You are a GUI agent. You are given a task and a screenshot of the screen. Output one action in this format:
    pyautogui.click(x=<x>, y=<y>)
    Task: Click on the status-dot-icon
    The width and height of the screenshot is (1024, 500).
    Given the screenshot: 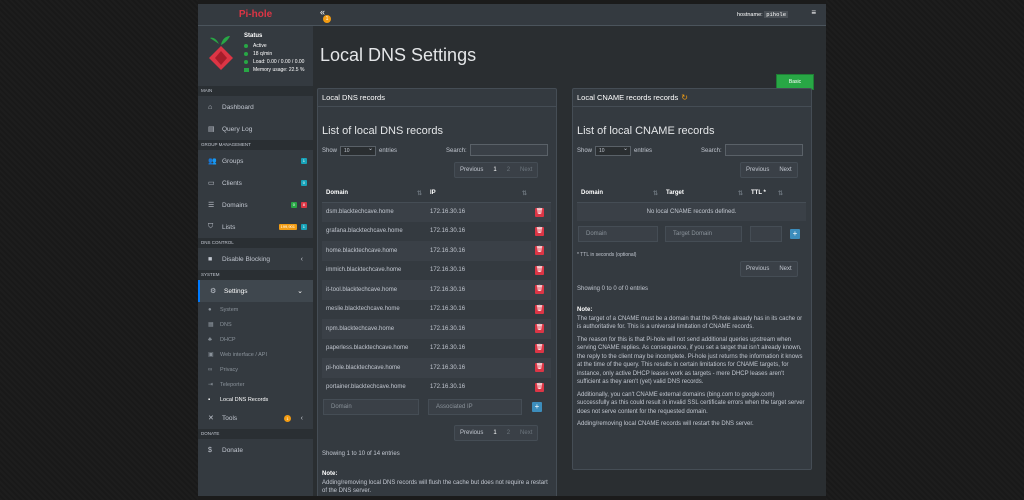 What is the action you would take?
    pyautogui.click(x=246, y=46)
    